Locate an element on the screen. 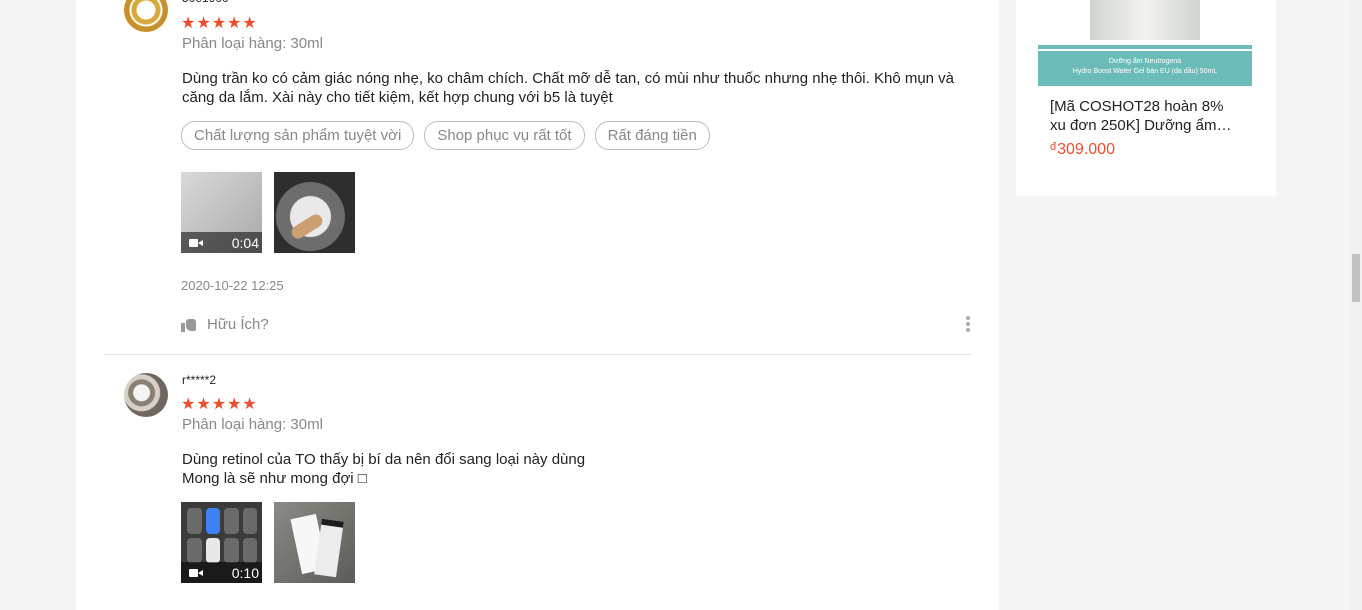 The width and height of the screenshot is (1362, 610). review-video-thumbnail: 0:04 is located at coordinates (221, 212).